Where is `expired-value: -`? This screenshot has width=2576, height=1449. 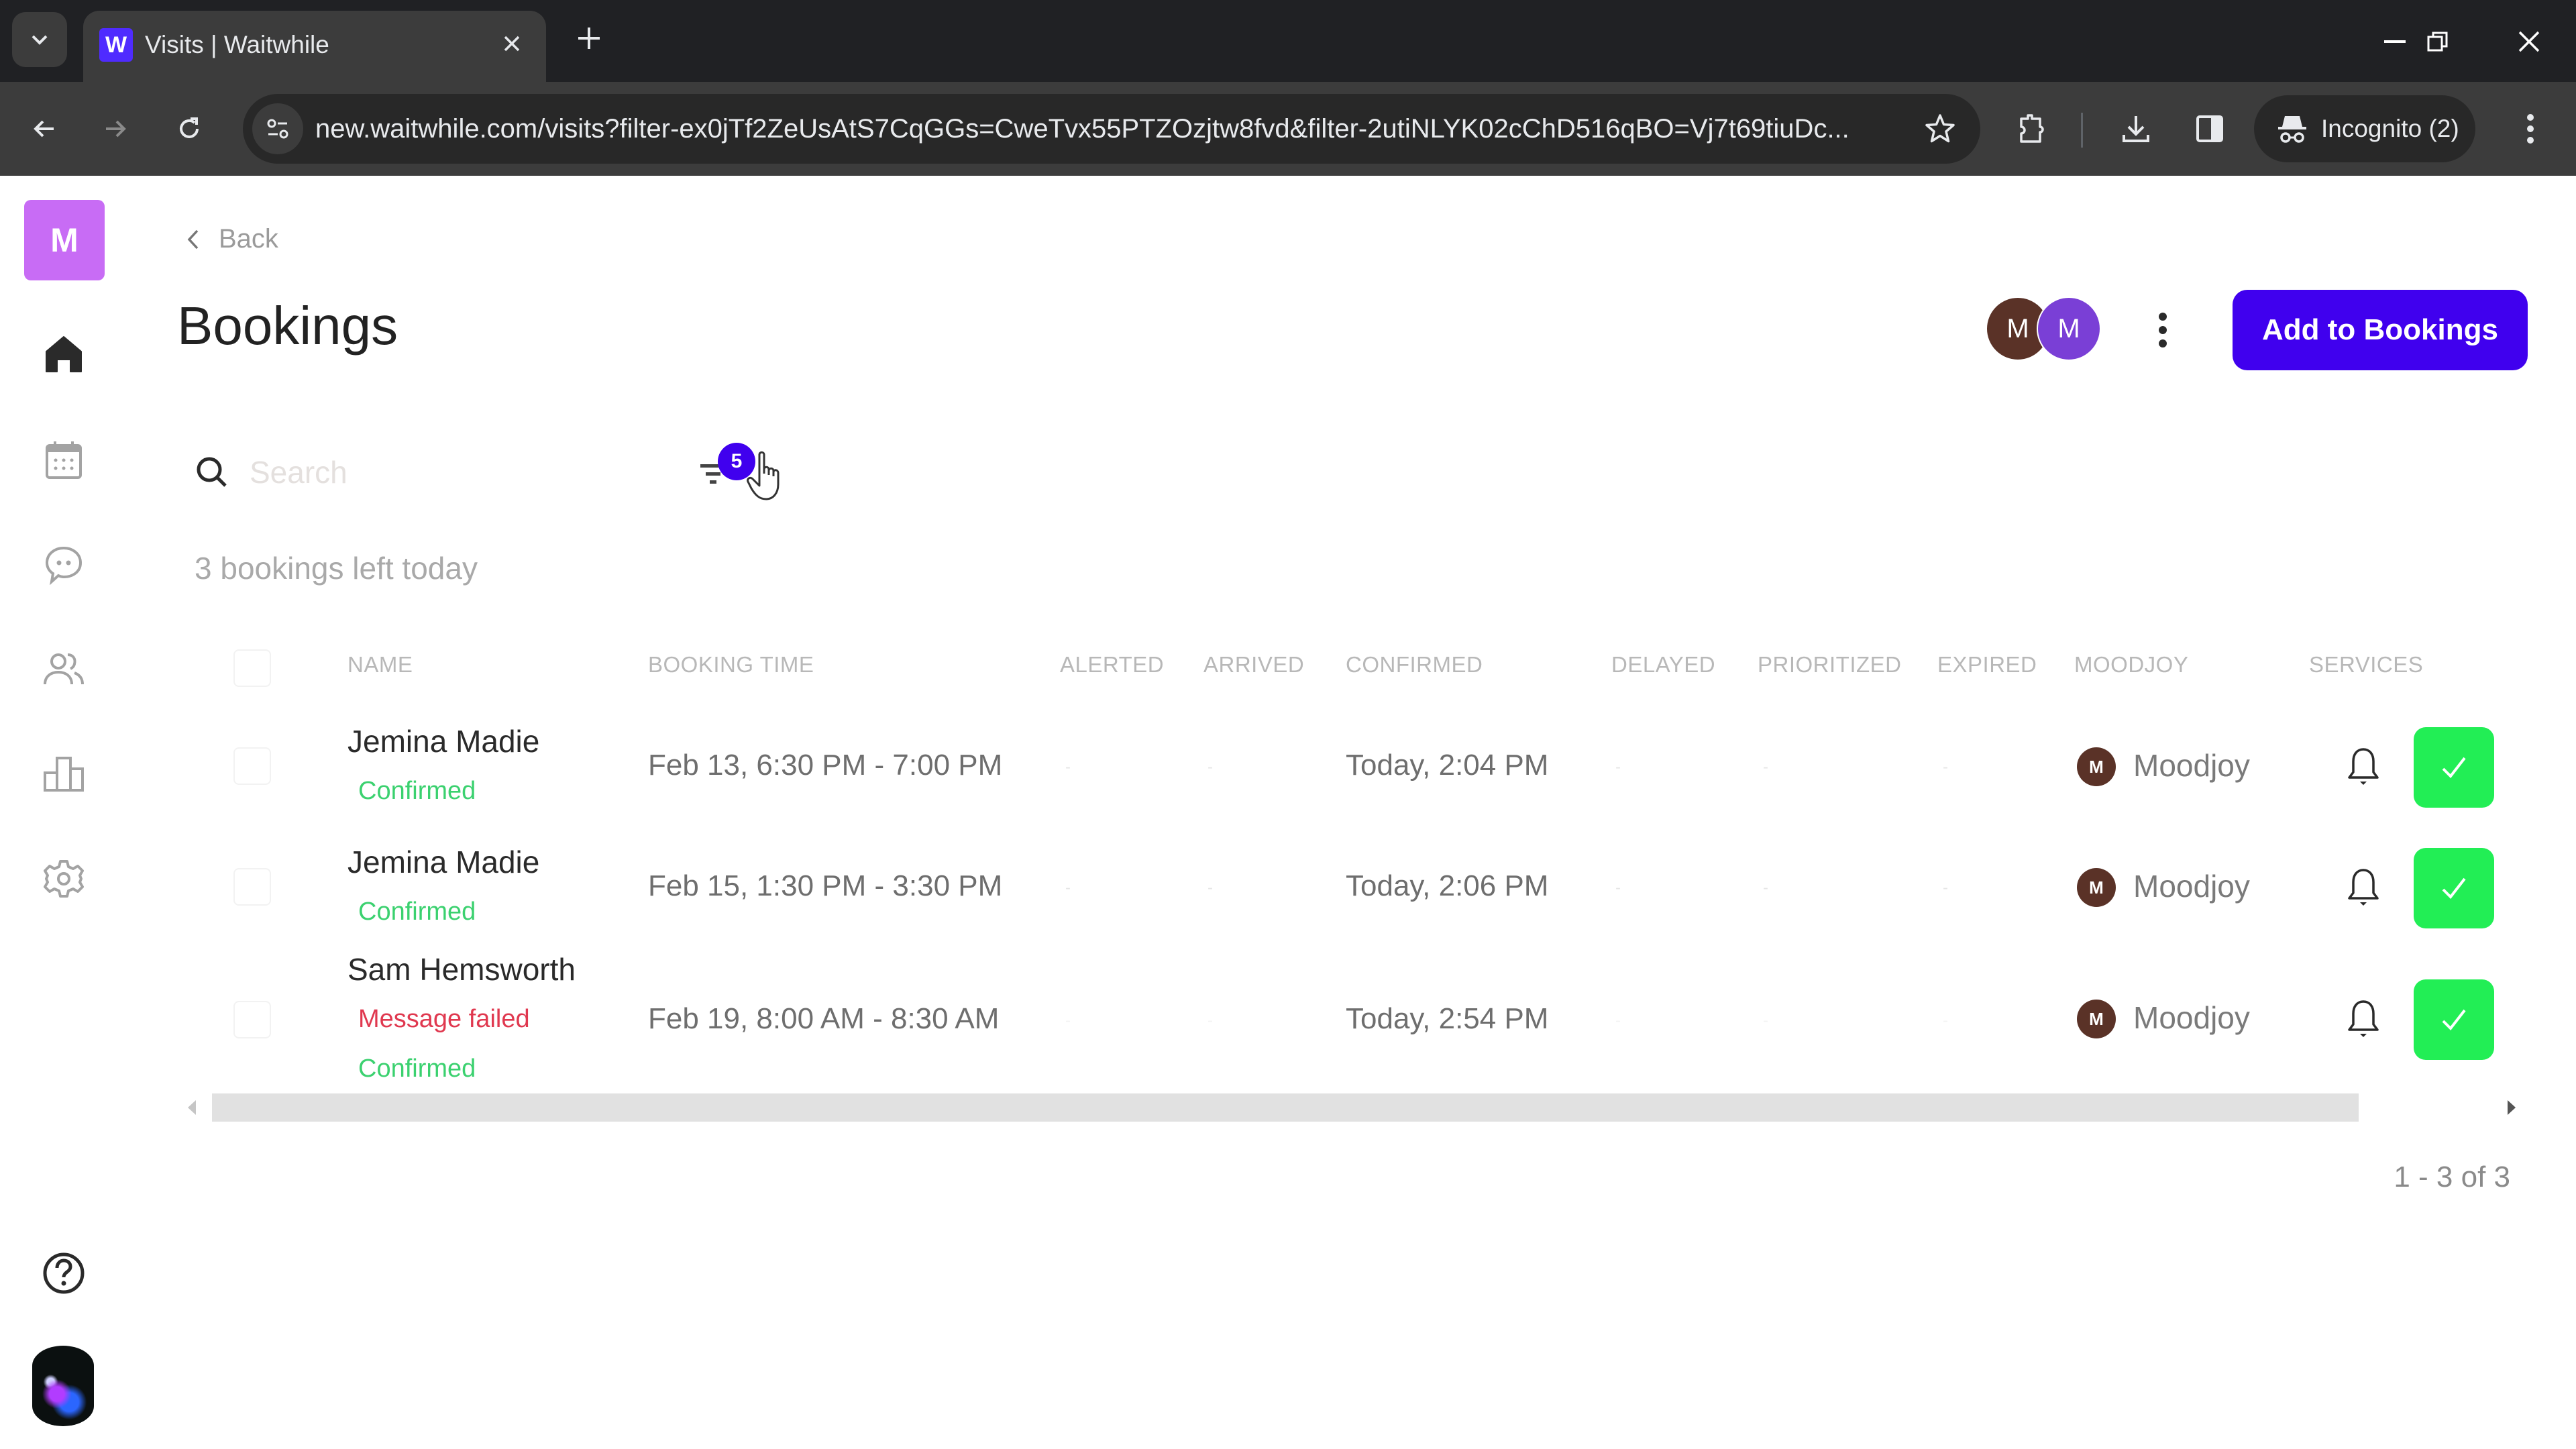 expired-value: - is located at coordinates (1945, 1021).